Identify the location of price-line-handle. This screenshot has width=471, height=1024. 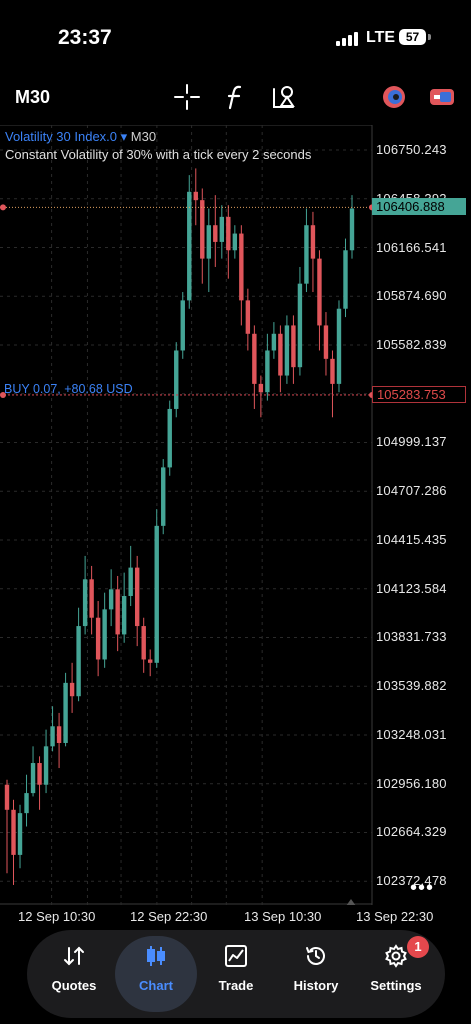
(3, 207).